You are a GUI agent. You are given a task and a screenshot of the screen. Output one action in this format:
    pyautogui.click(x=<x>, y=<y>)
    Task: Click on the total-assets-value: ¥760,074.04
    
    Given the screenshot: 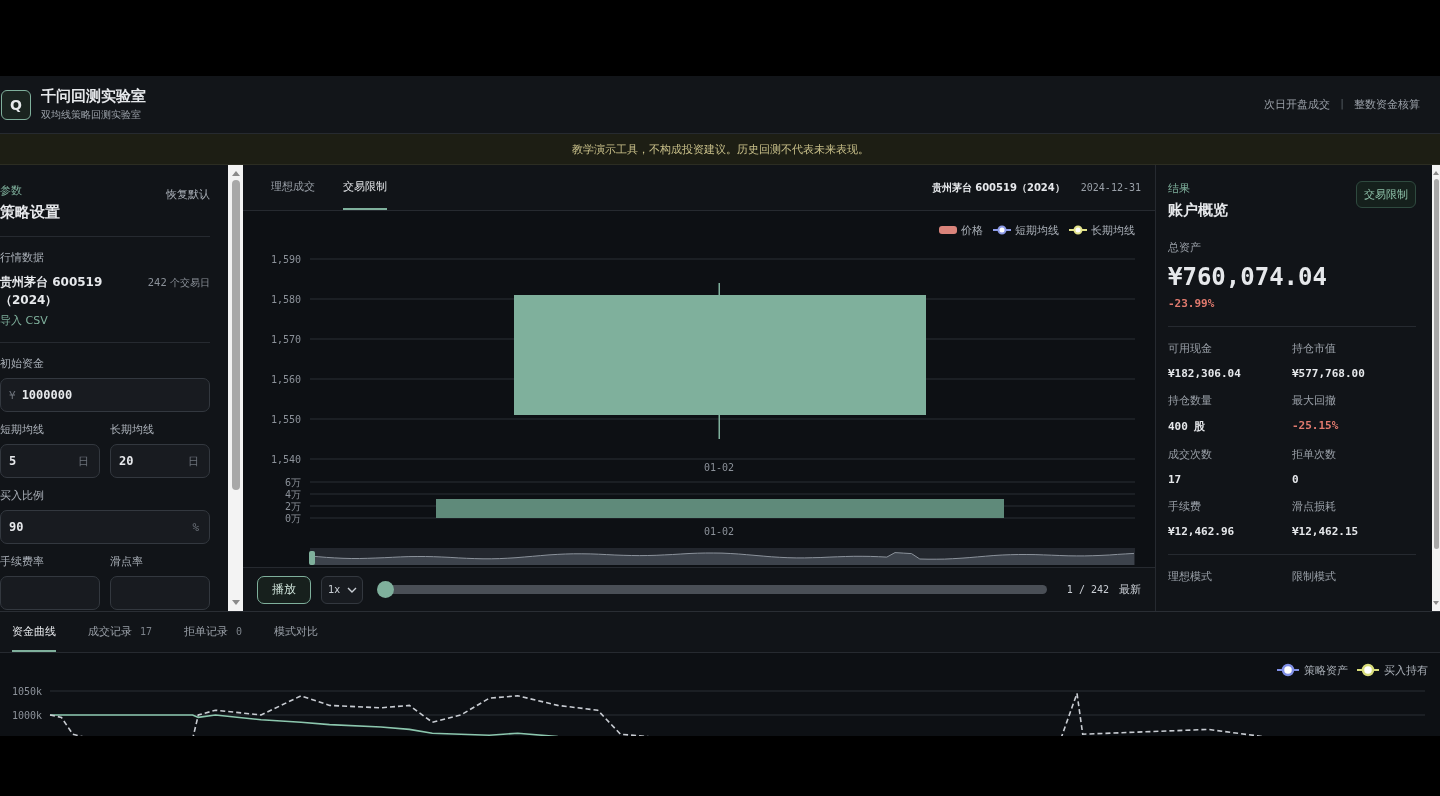 What is the action you would take?
    pyautogui.click(x=1248, y=277)
    